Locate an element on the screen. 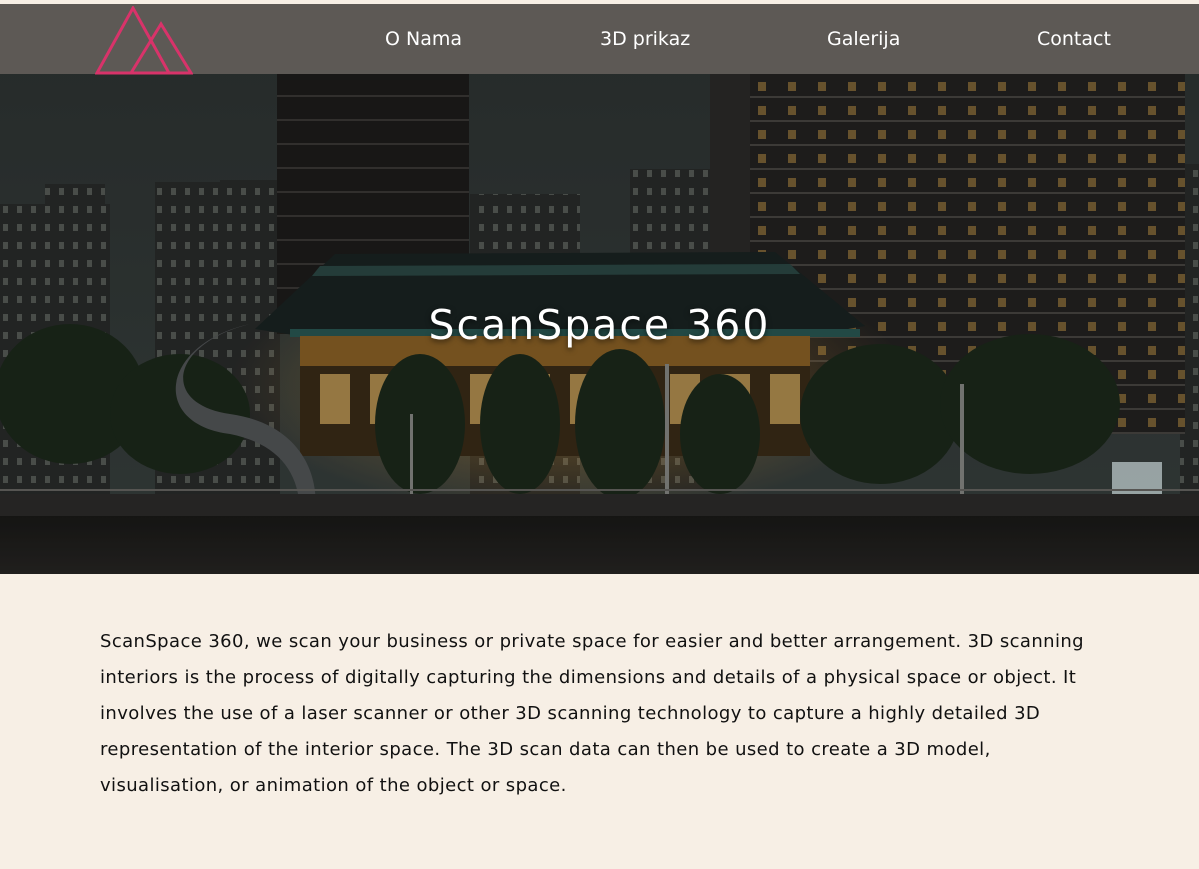 This screenshot has height=869, width=1199. hero-title: ScanSpace 360 is located at coordinates (599, 325).